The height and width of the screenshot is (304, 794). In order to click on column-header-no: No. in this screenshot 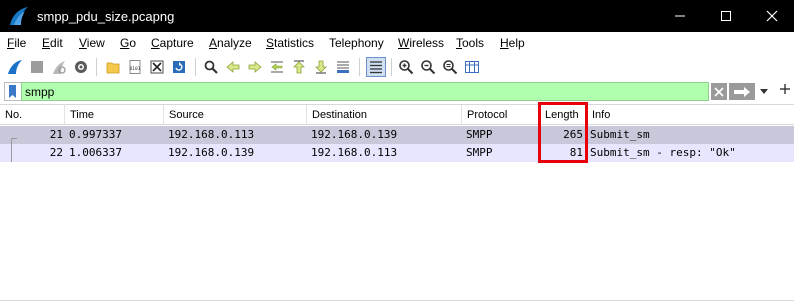, I will do `click(32, 115)`.